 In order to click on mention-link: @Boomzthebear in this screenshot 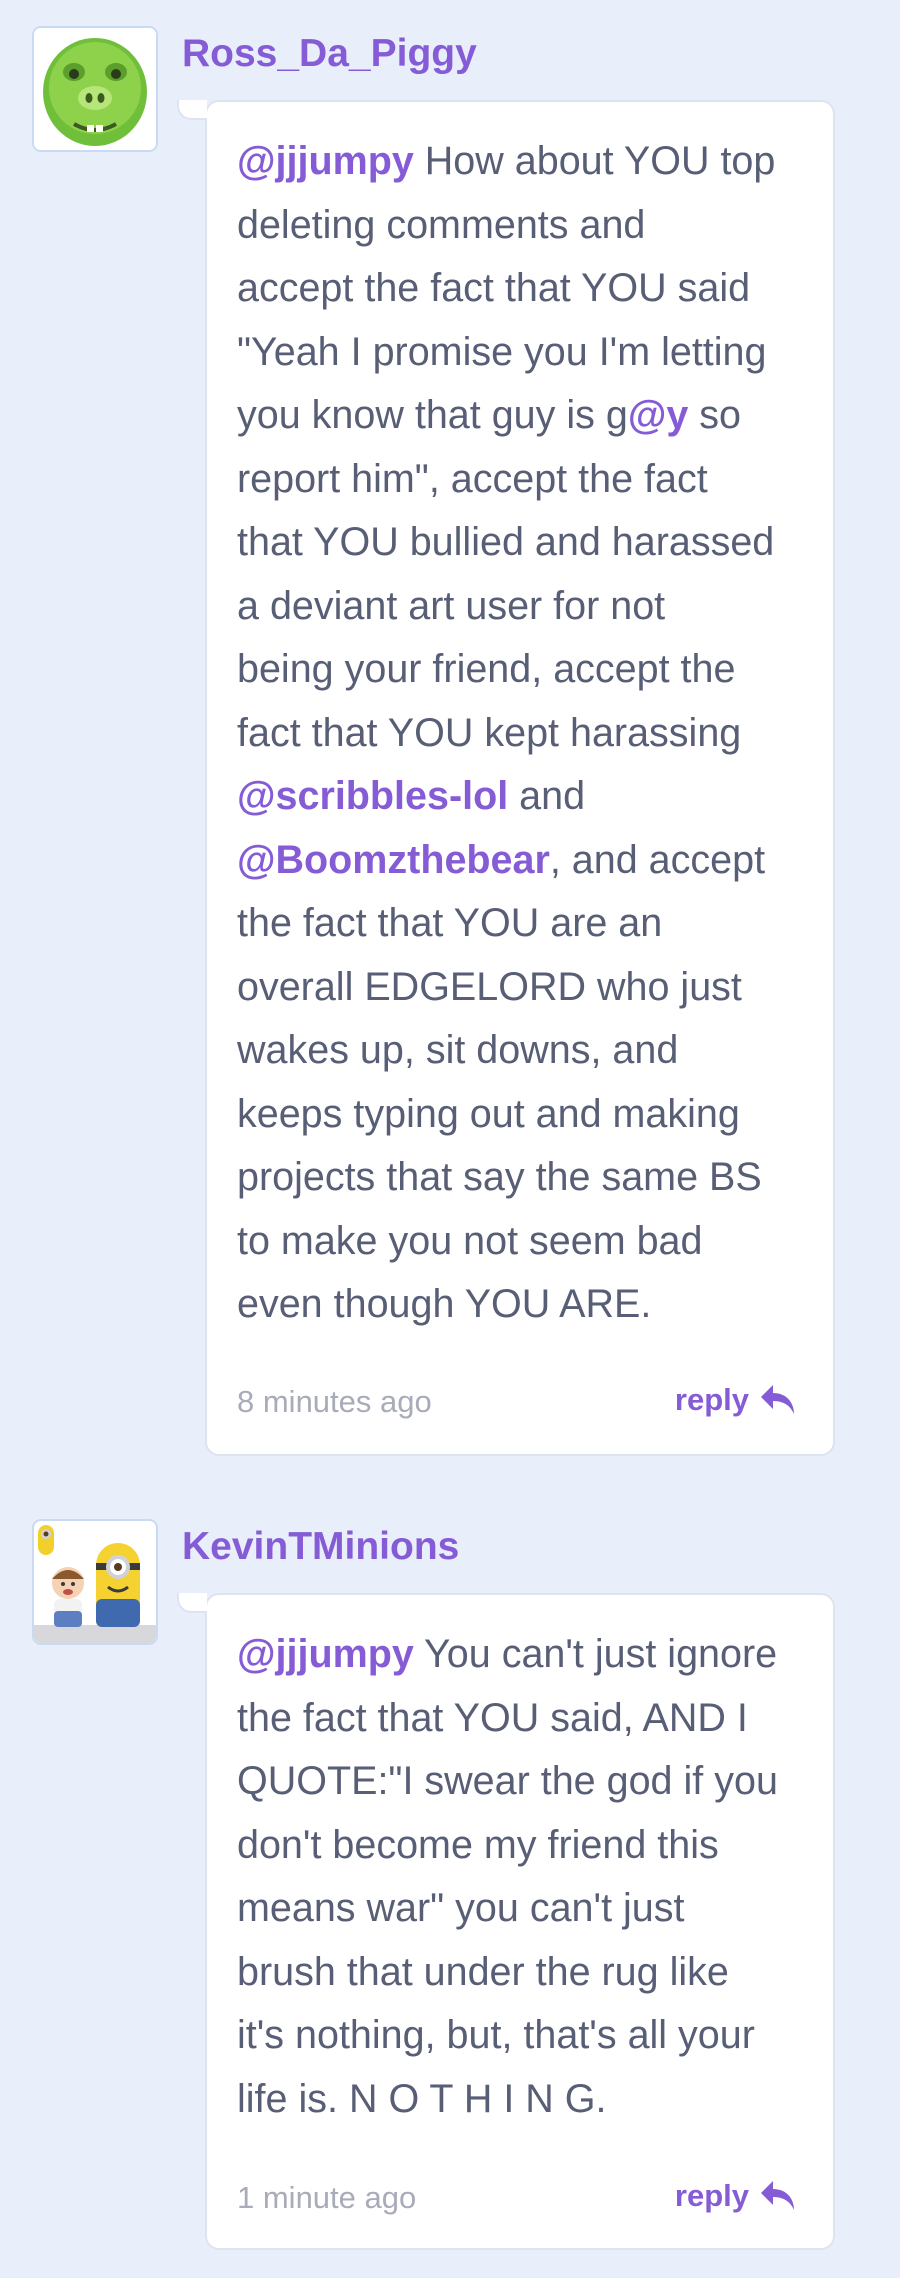, I will do `click(393, 860)`.